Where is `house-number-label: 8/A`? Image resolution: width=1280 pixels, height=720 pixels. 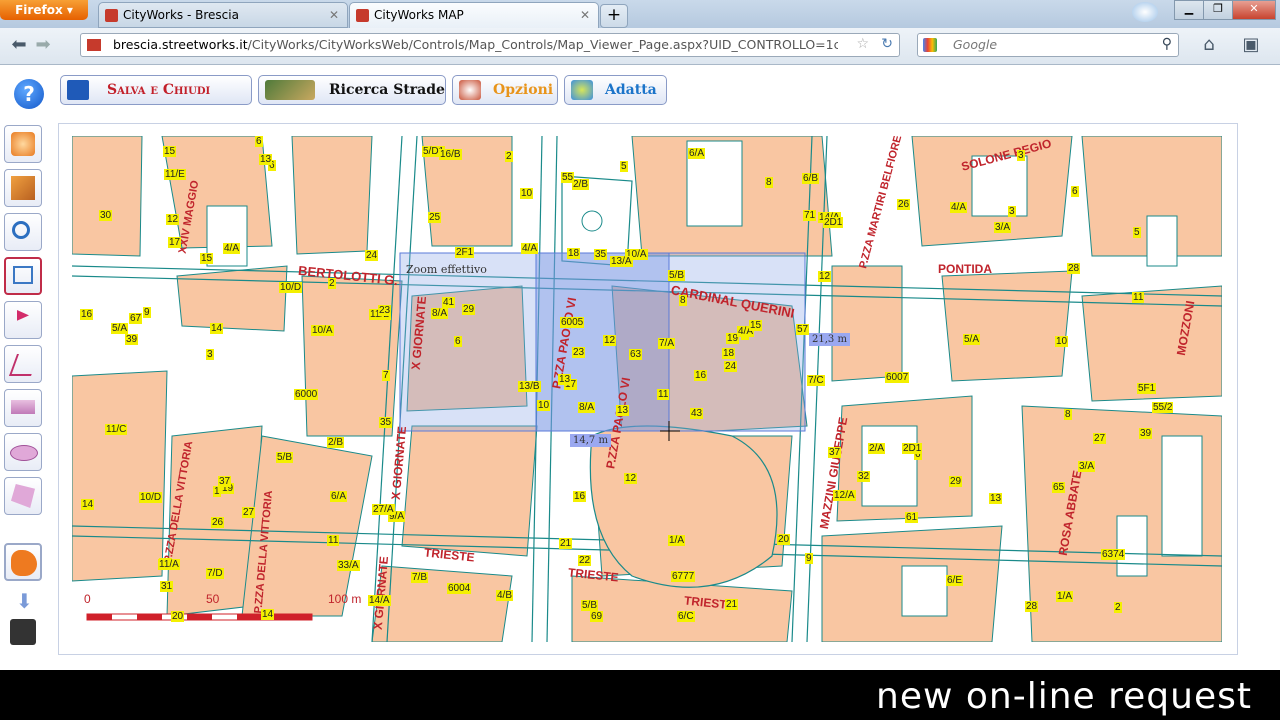
house-number-label: 8/A is located at coordinates (587, 407).